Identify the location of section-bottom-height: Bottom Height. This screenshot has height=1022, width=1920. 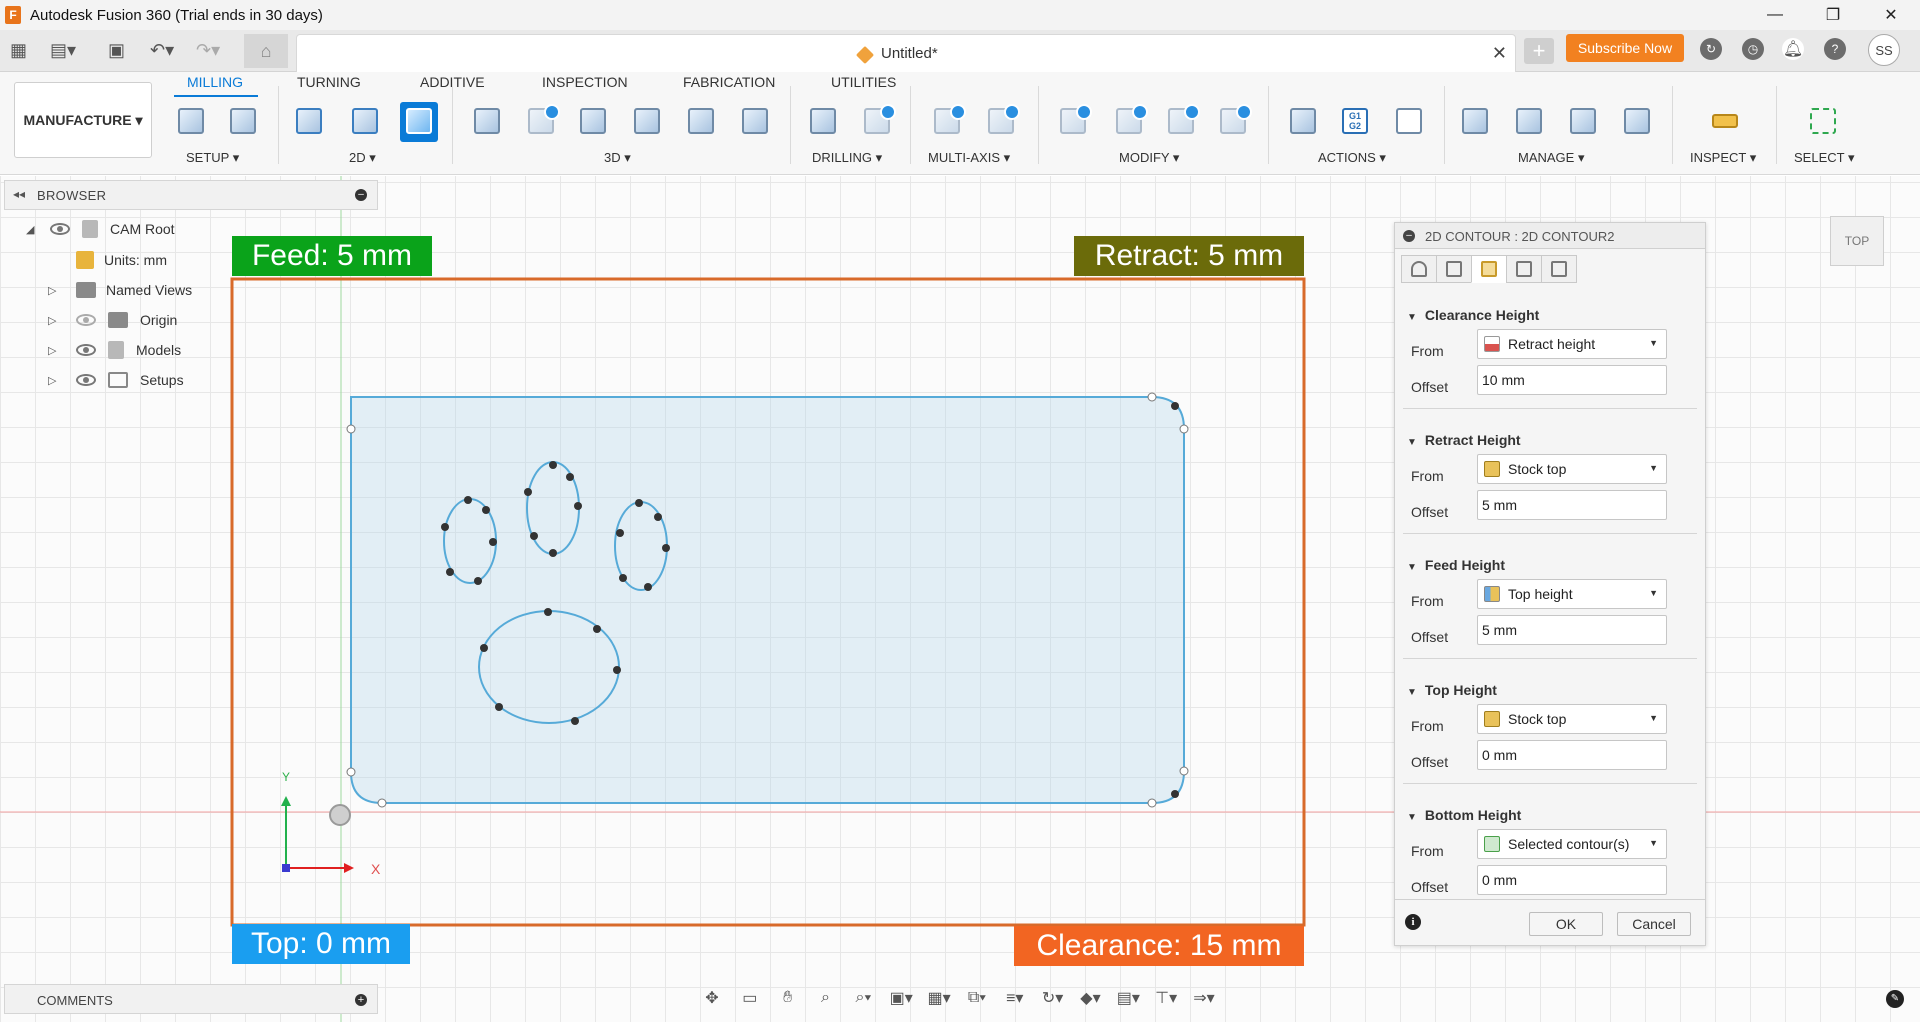
(1464, 815).